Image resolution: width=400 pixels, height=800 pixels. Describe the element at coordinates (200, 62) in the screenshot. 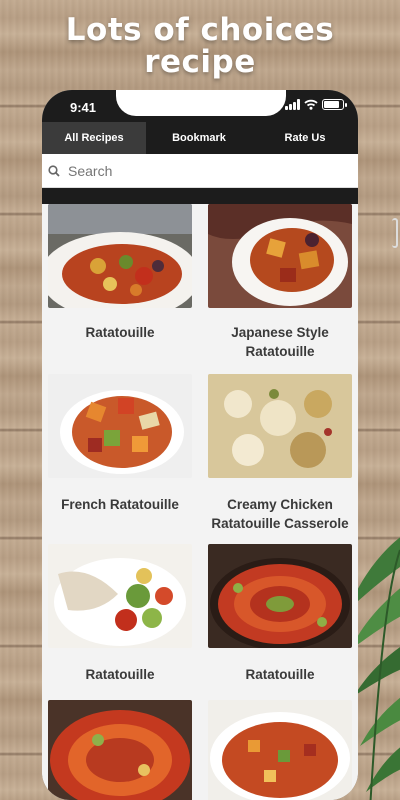

I see `headline-line-2: recipe` at that location.